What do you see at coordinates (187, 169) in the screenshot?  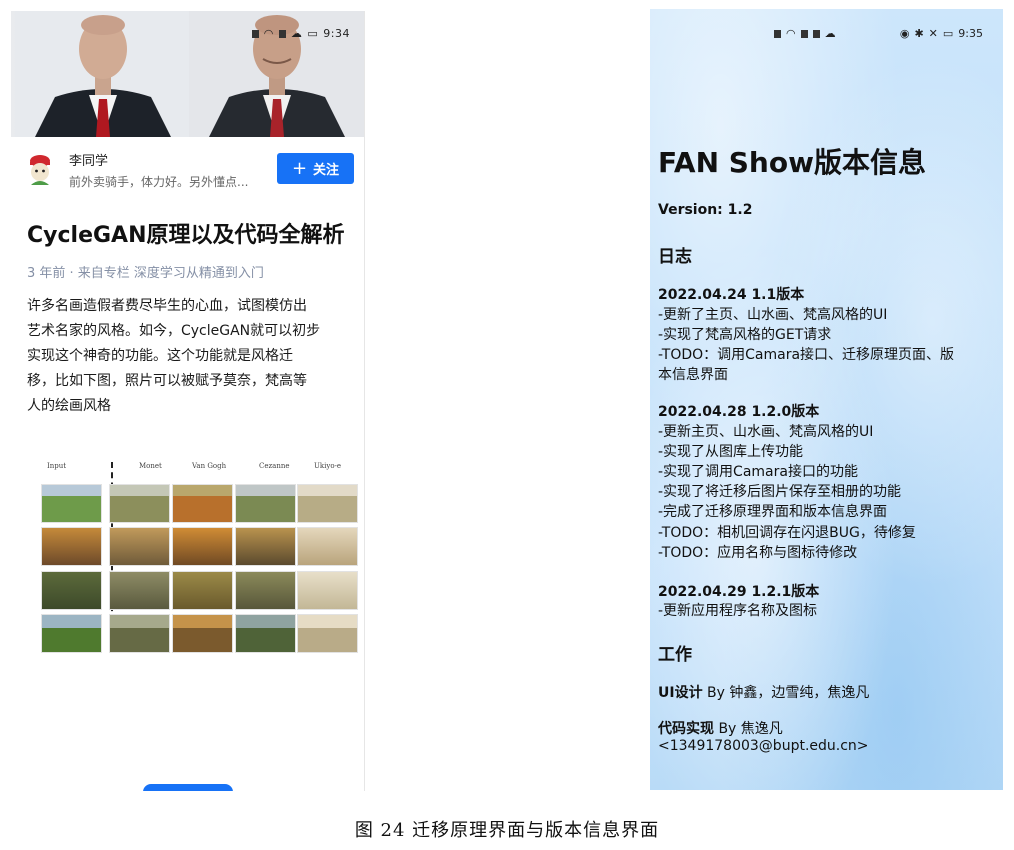 I see `author-row: 李同学 前外卖骑手，体力好。另外懂点... + 关注` at bounding box center [187, 169].